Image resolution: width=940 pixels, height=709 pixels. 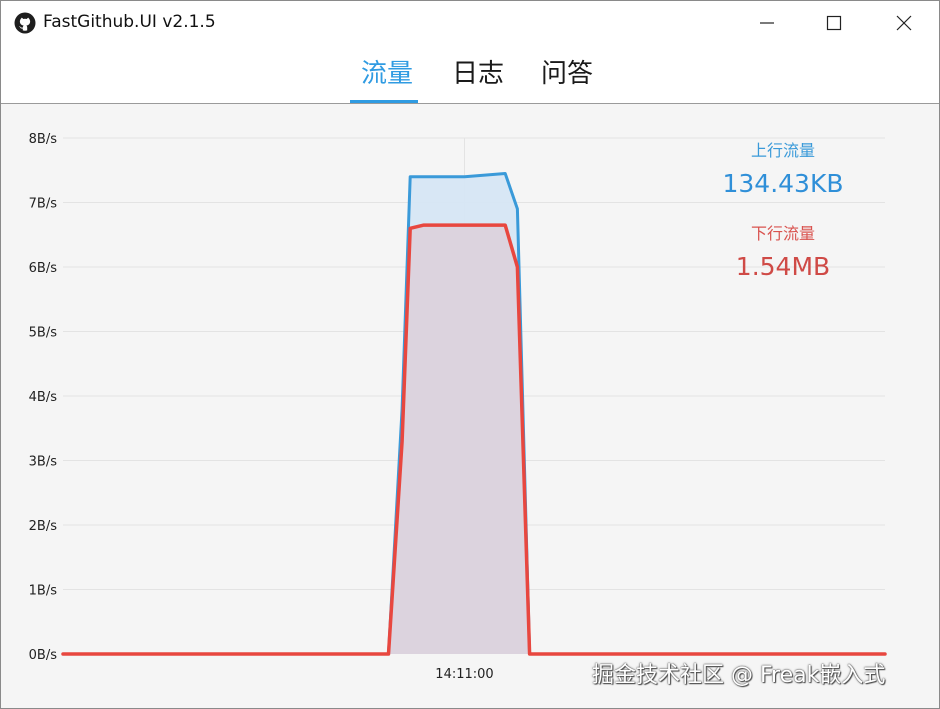 I want to click on window-title: FastGithub.UI v2.1.5, so click(x=129, y=22).